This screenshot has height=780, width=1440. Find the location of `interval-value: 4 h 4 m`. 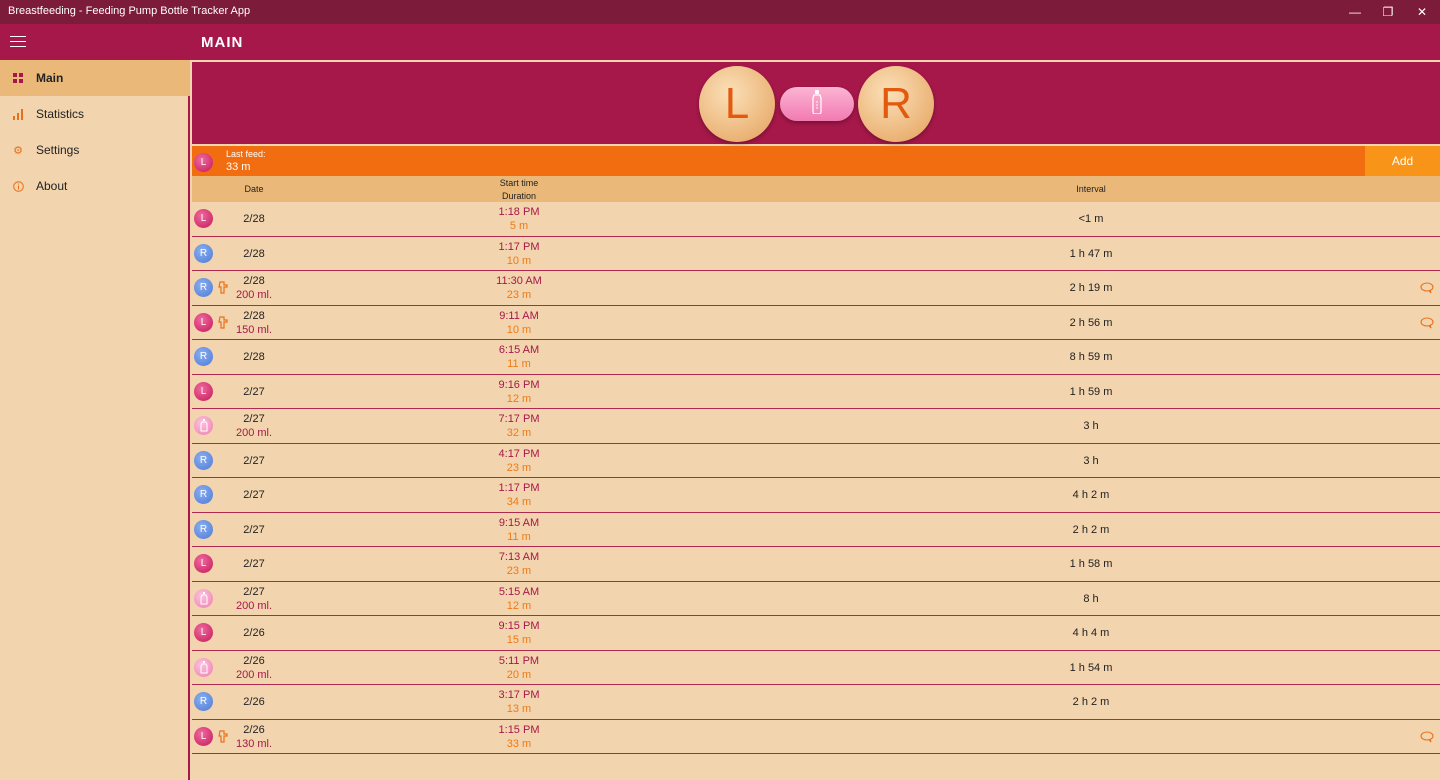

interval-value: 4 h 4 m is located at coordinates (1091, 633).